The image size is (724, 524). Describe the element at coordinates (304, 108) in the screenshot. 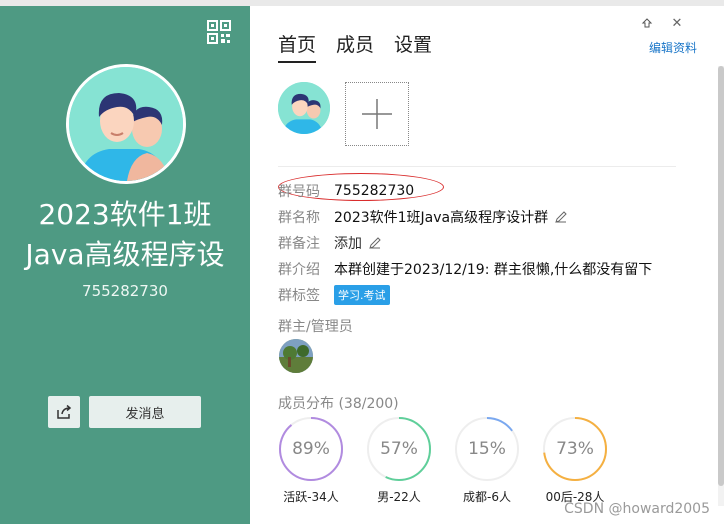

I see `group-avatar-thumbnail` at that location.